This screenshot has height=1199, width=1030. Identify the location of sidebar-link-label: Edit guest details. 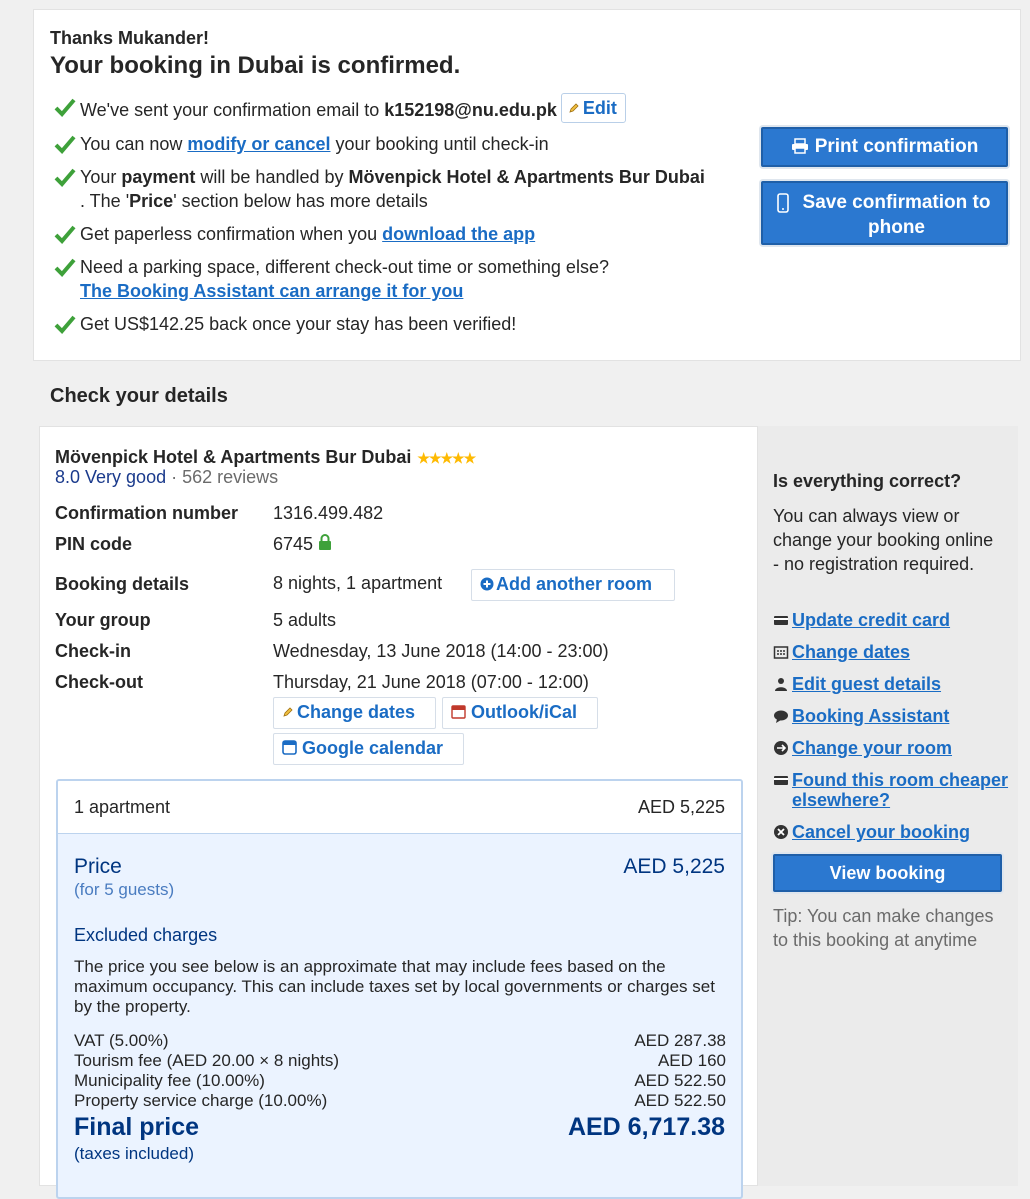
(867, 684).